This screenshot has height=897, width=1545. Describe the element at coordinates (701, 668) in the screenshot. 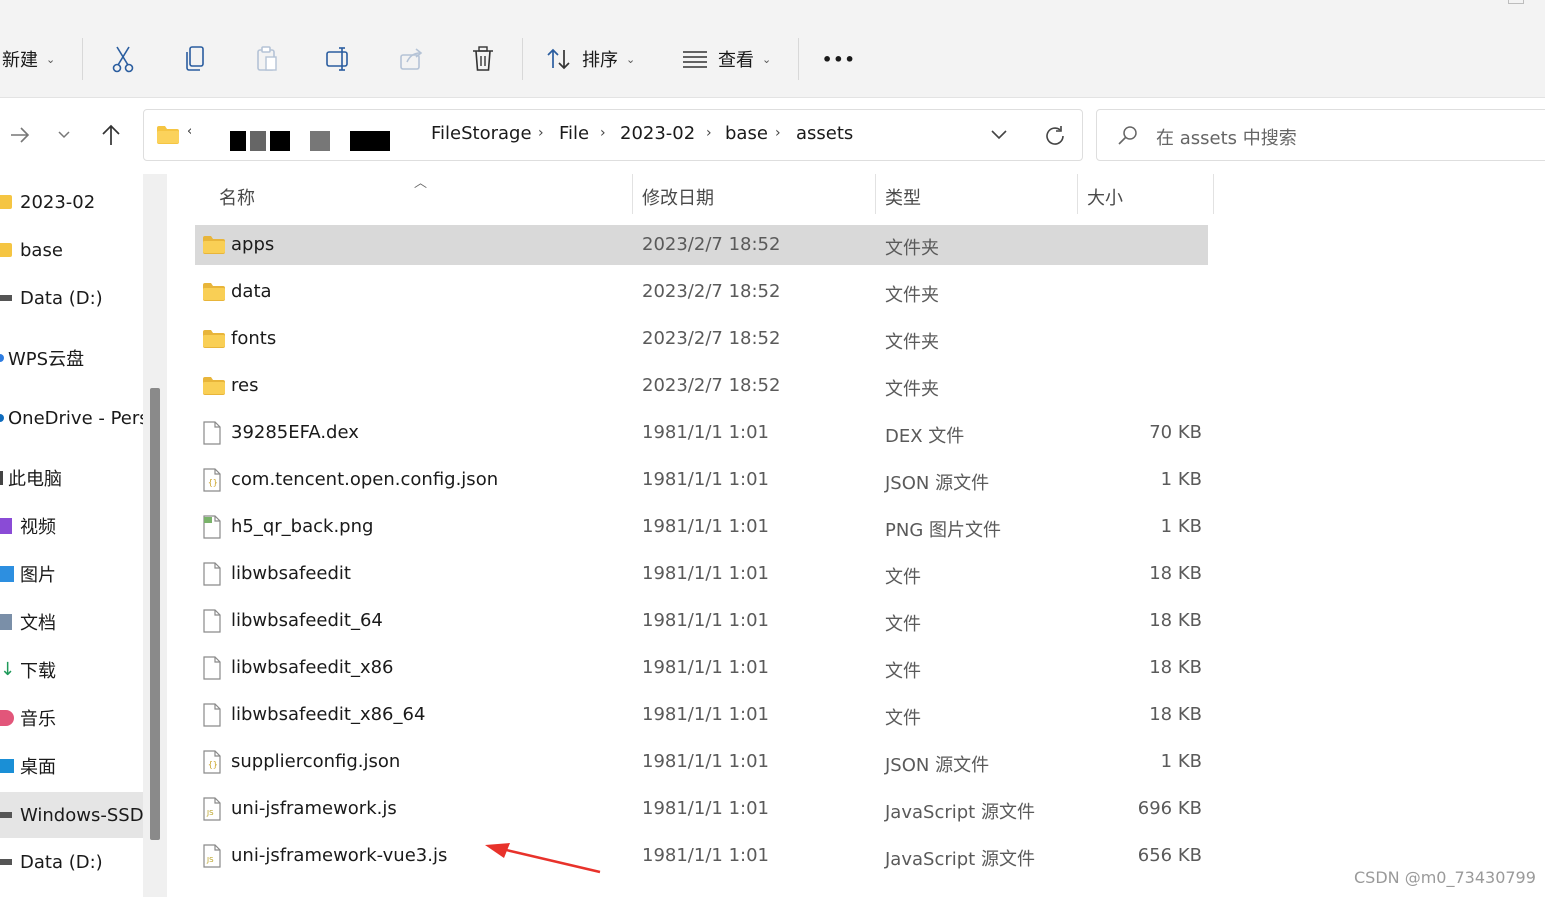

I see `file-row: libwbsafeedit_x86 1981/1/1 1:01 文件 18 KB` at that location.